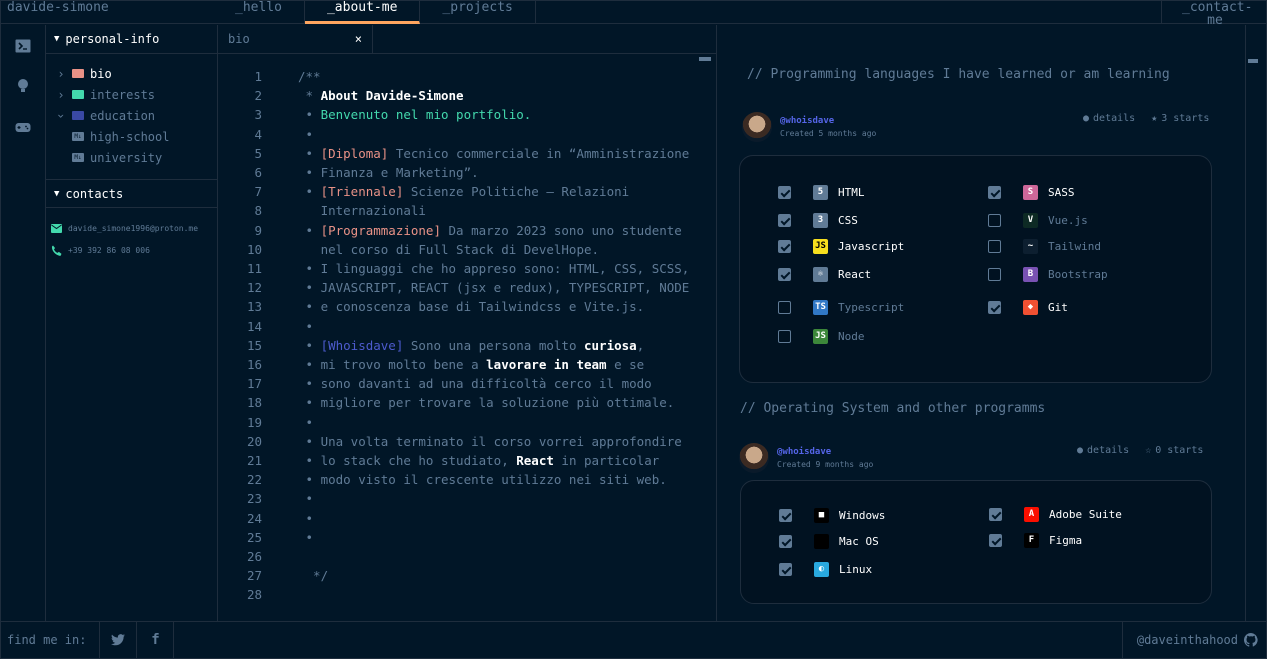 This screenshot has width=1267, height=659. I want to click on skill-label: Adobe Suite, so click(1085, 514).